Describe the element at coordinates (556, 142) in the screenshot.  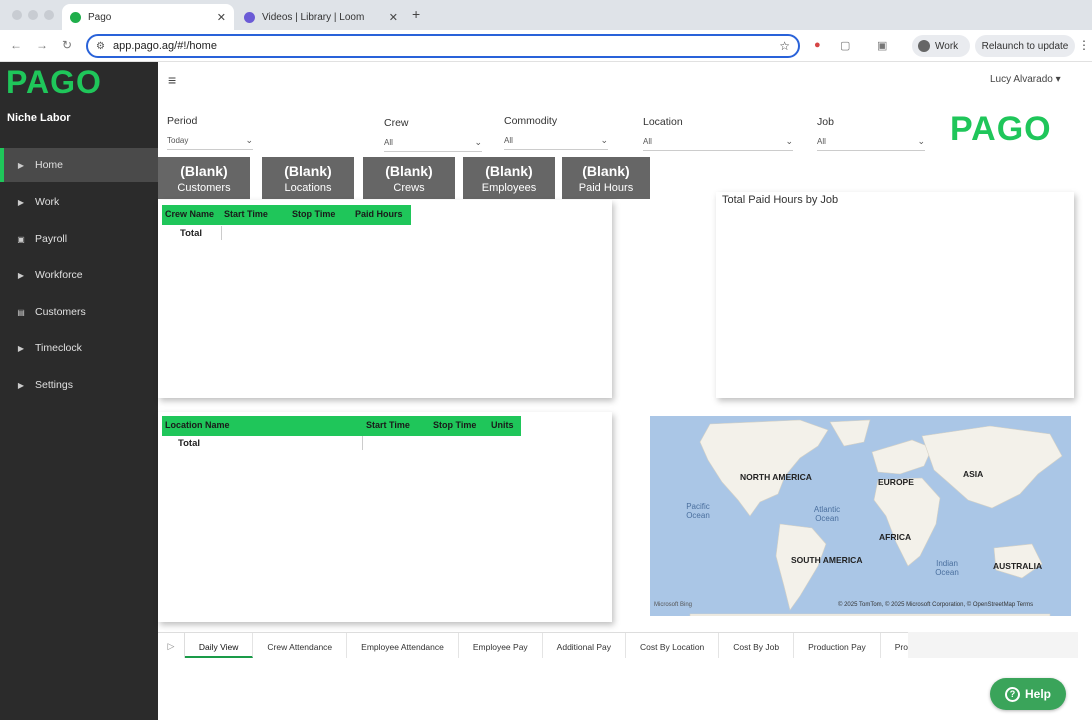
I see `commodity-select: All ⌄` at that location.